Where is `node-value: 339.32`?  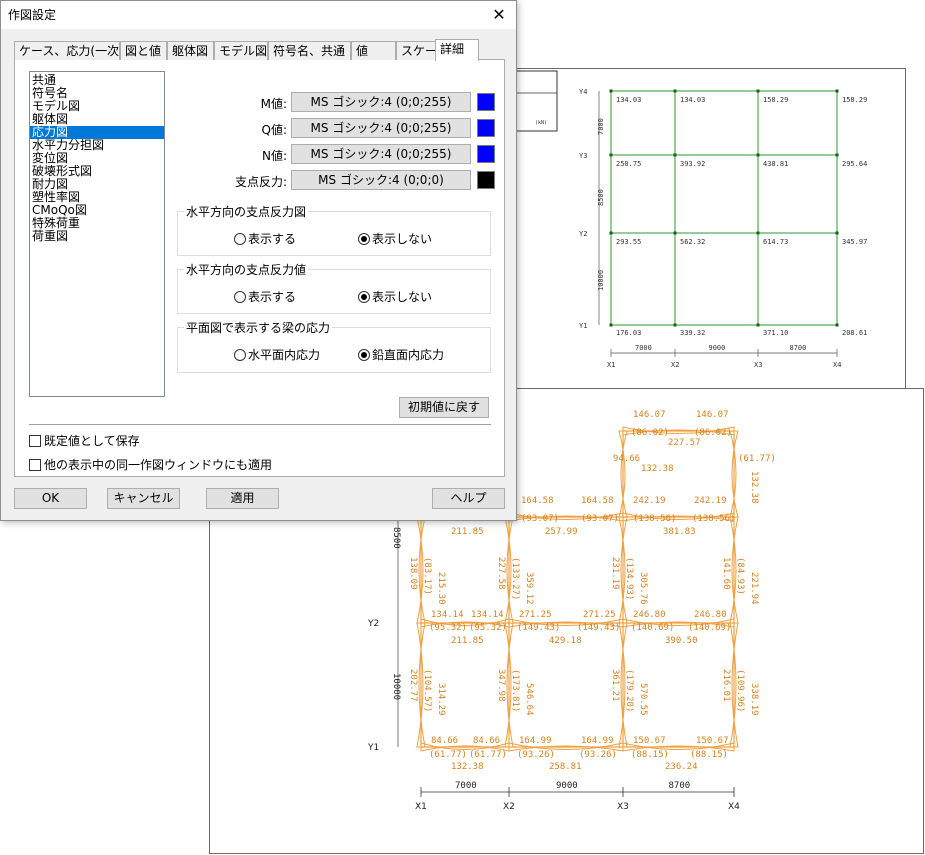 node-value: 339.32 is located at coordinates (692, 333).